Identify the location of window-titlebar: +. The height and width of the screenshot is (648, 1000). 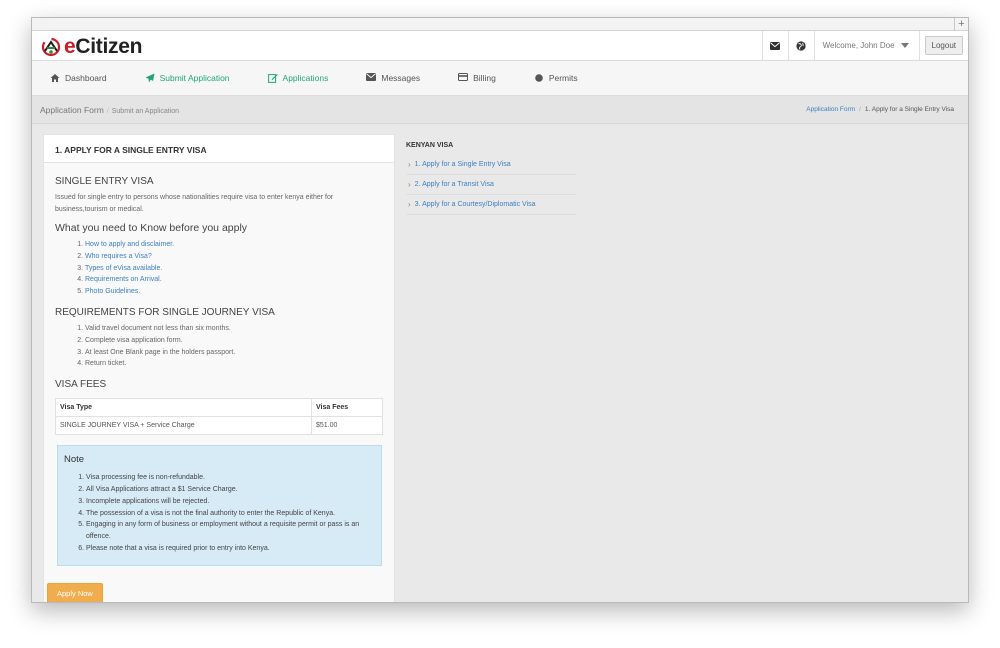
(500, 24).